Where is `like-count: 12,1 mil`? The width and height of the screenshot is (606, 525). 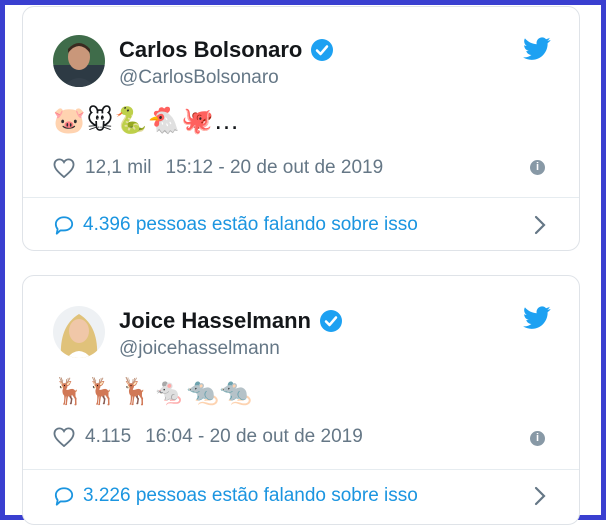
like-count: 12,1 mil is located at coordinates (118, 168).